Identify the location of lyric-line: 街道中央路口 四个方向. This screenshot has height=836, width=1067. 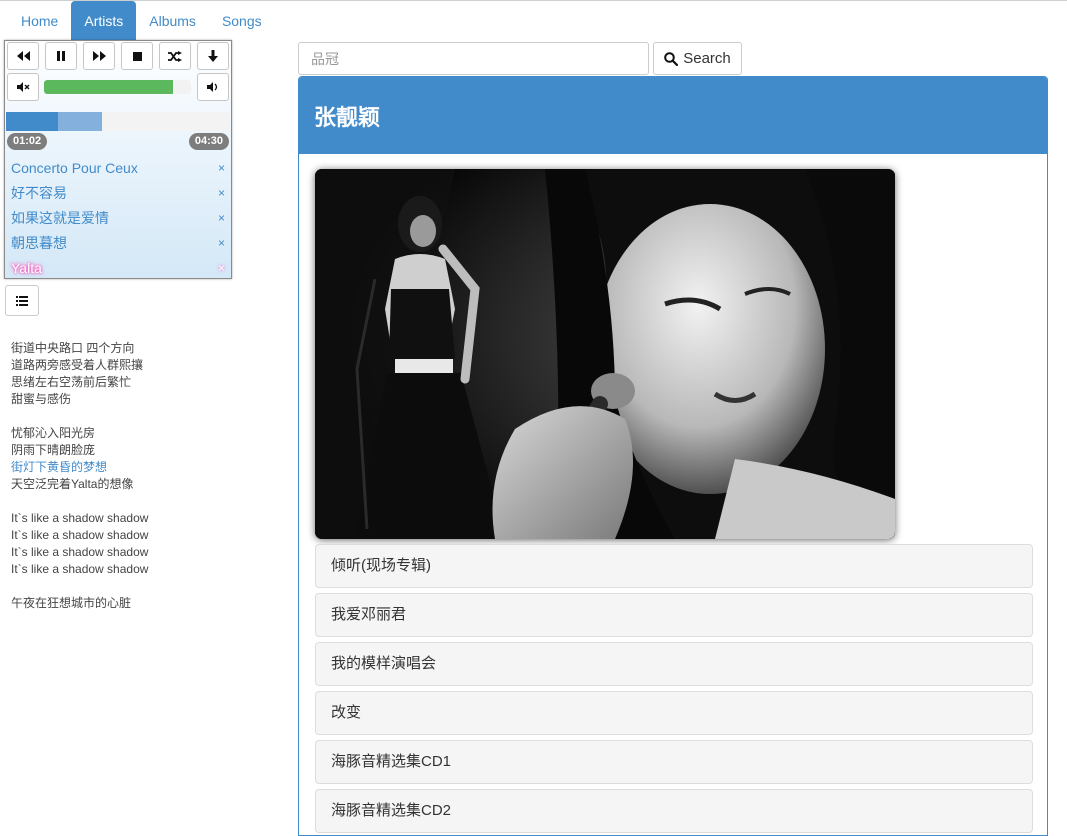
(73, 348).